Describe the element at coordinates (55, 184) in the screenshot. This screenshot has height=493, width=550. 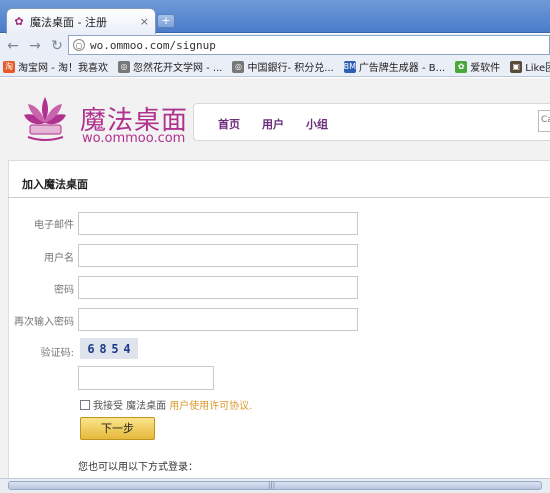
I see `form-title: 加入魔法桌面` at that location.